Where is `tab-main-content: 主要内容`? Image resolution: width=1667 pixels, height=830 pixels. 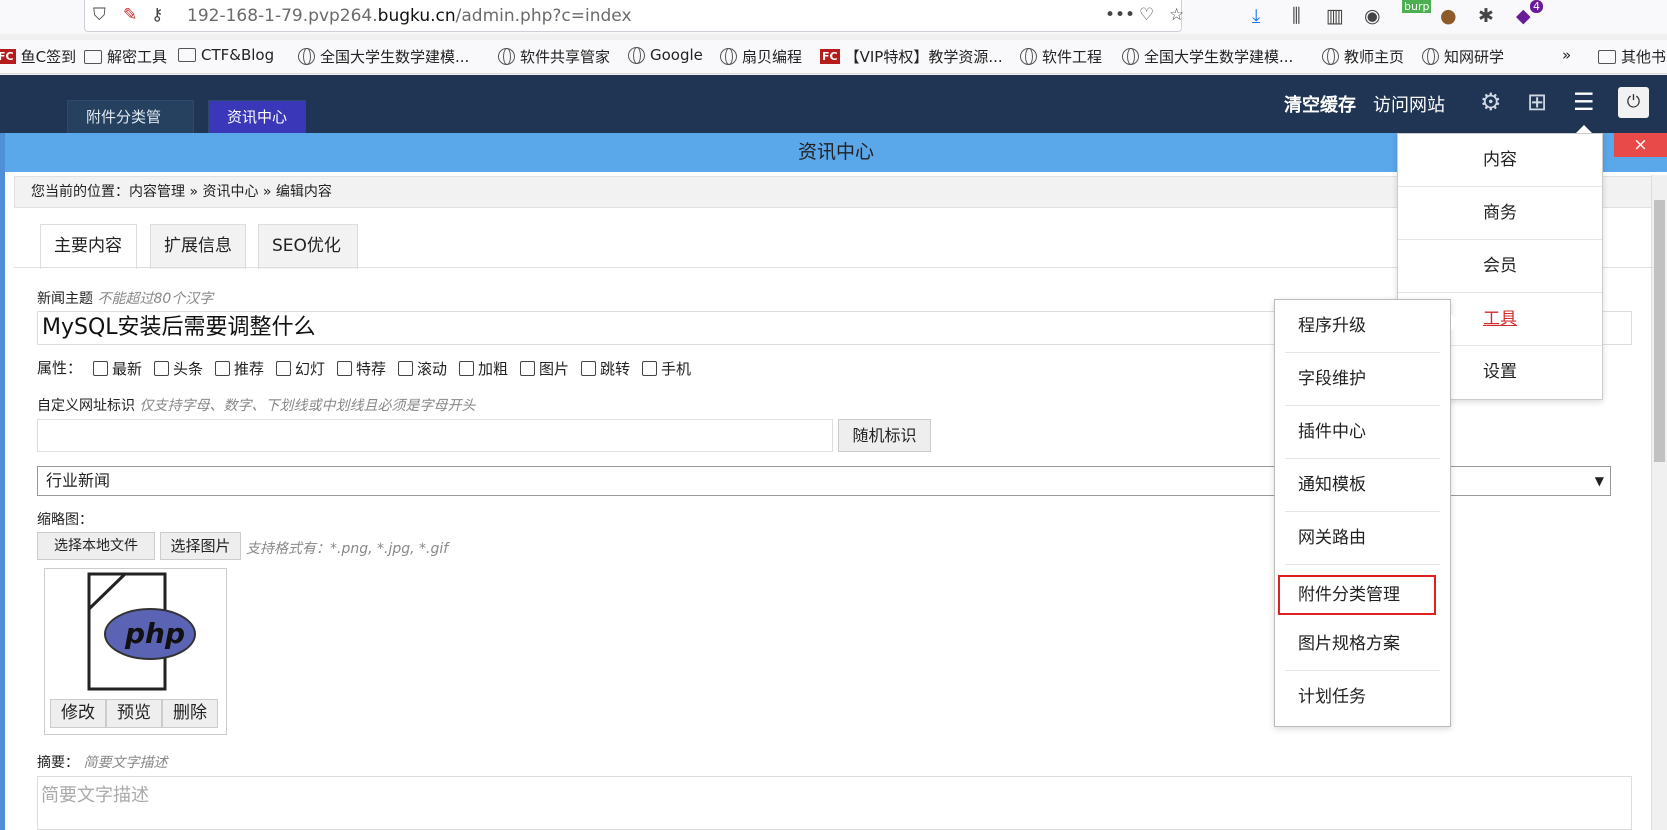 tab-main-content: 主要内容 is located at coordinates (88, 246).